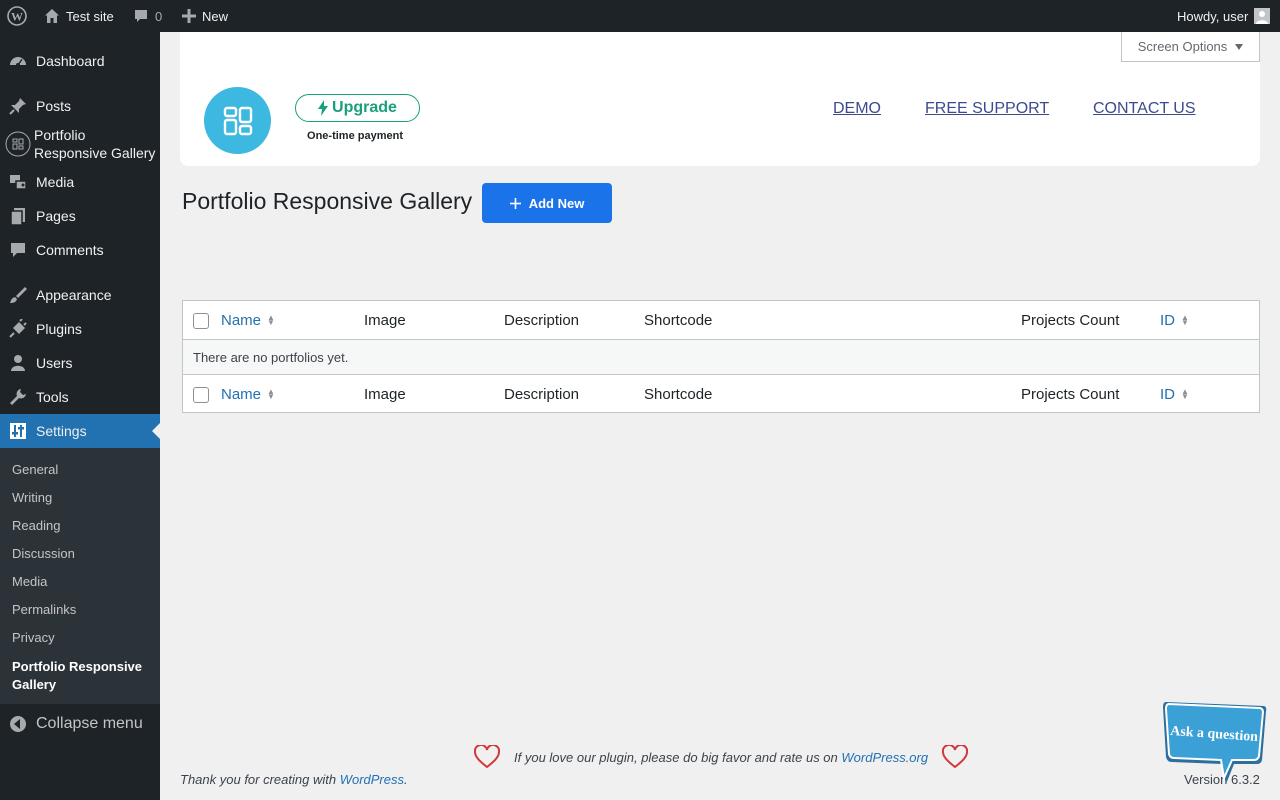  What do you see at coordinates (678, 320) in the screenshot?
I see `column-shortcode-header: Shortcode` at bounding box center [678, 320].